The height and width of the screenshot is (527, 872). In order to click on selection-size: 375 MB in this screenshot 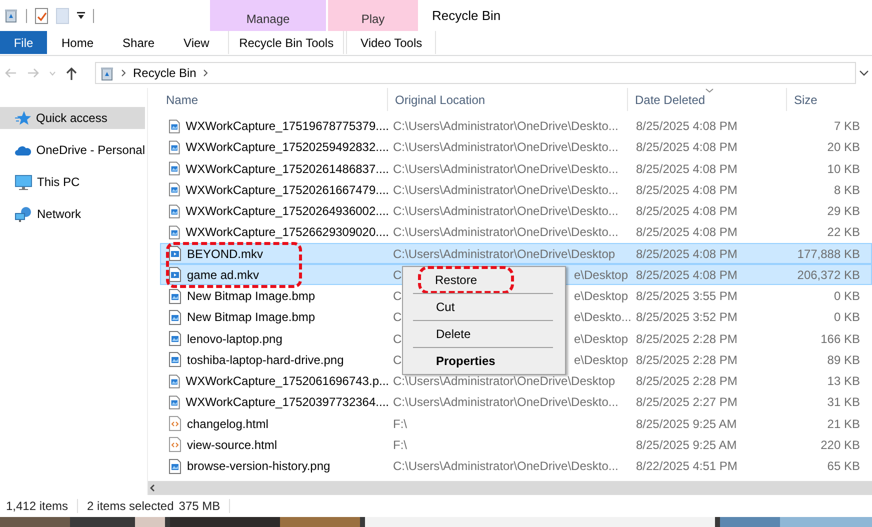, I will do `click(204, 506)`.